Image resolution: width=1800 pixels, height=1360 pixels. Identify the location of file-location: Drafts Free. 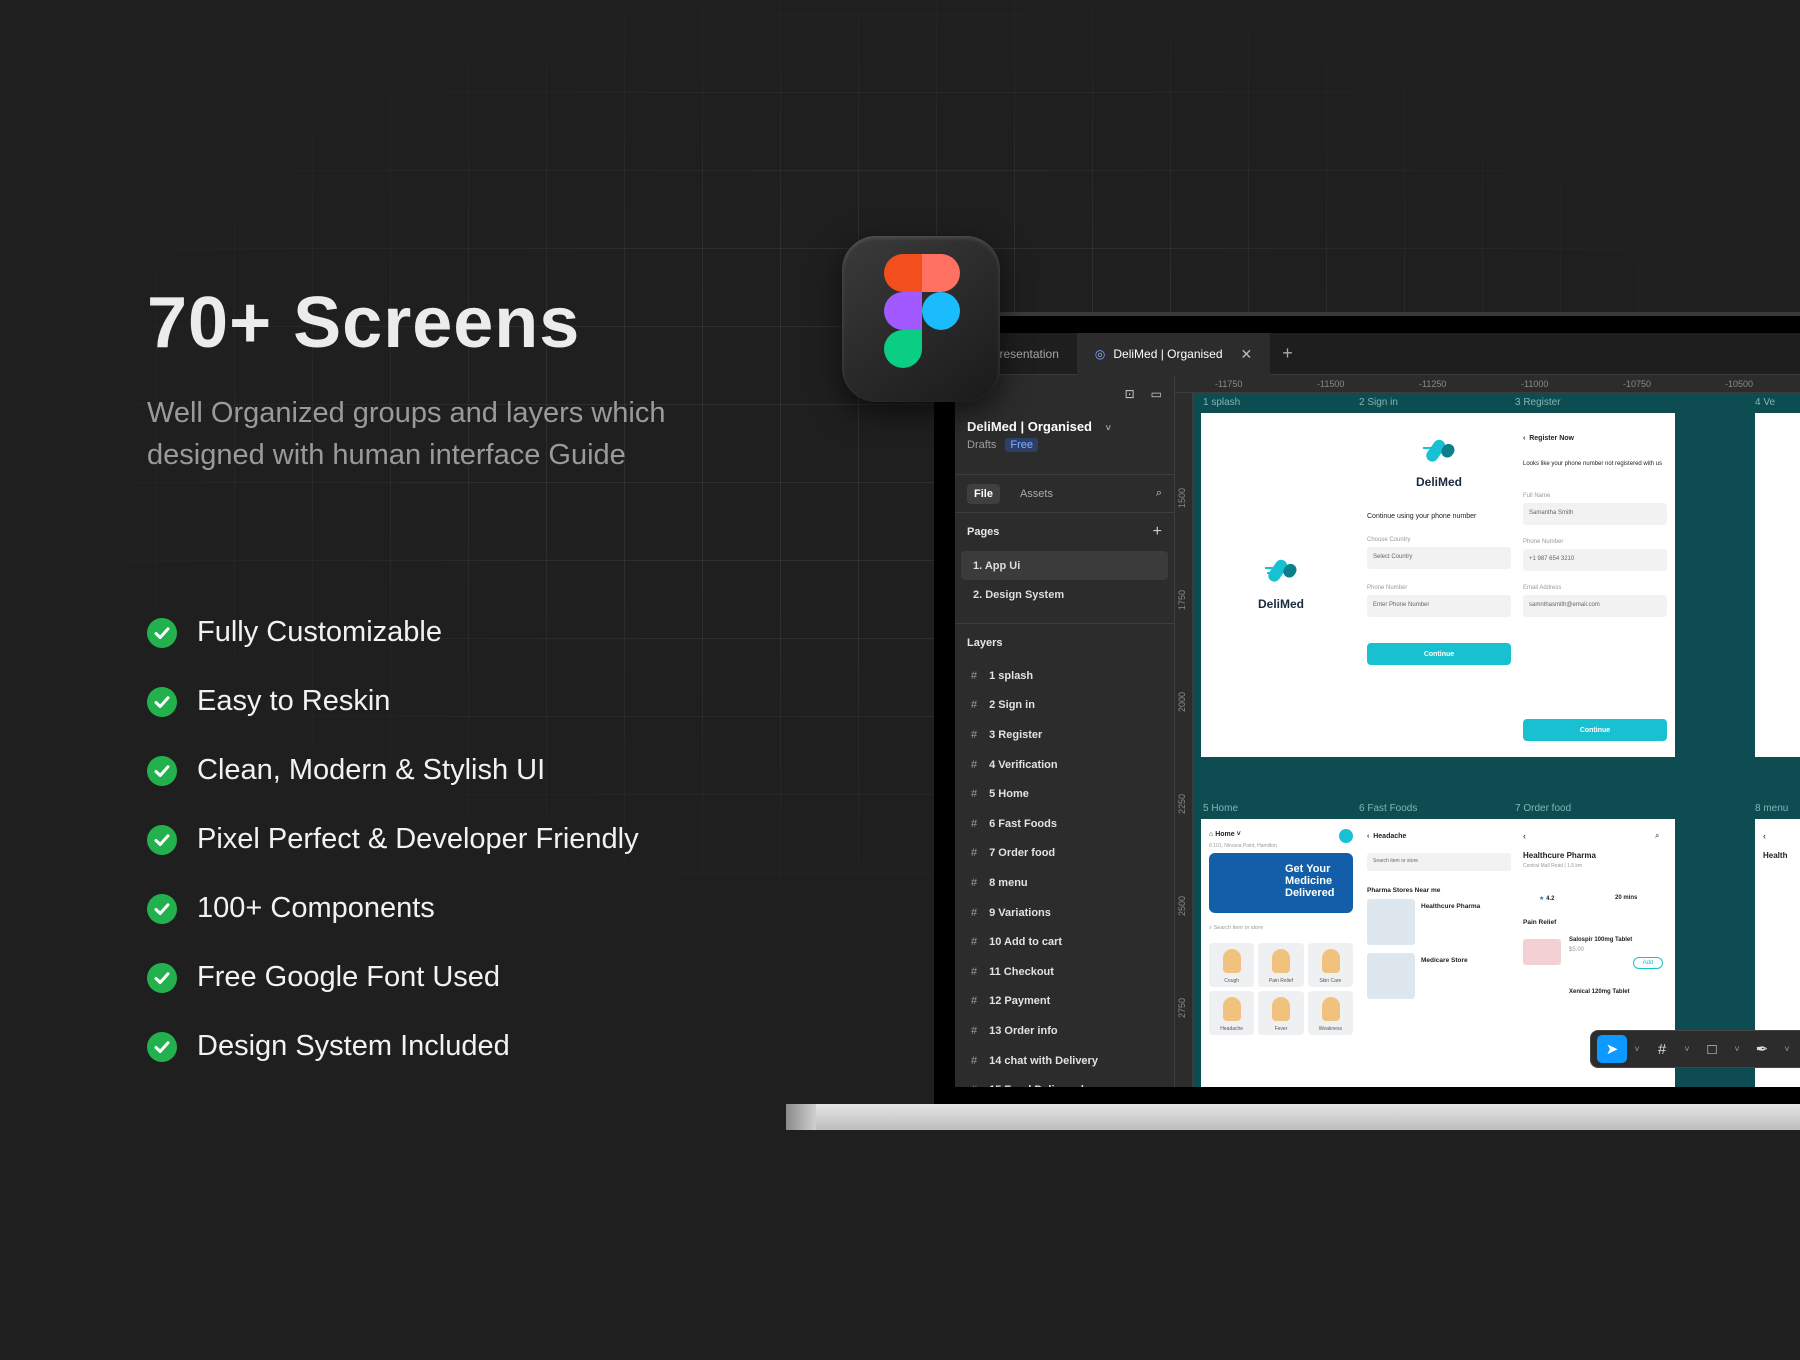
(1003, 445).